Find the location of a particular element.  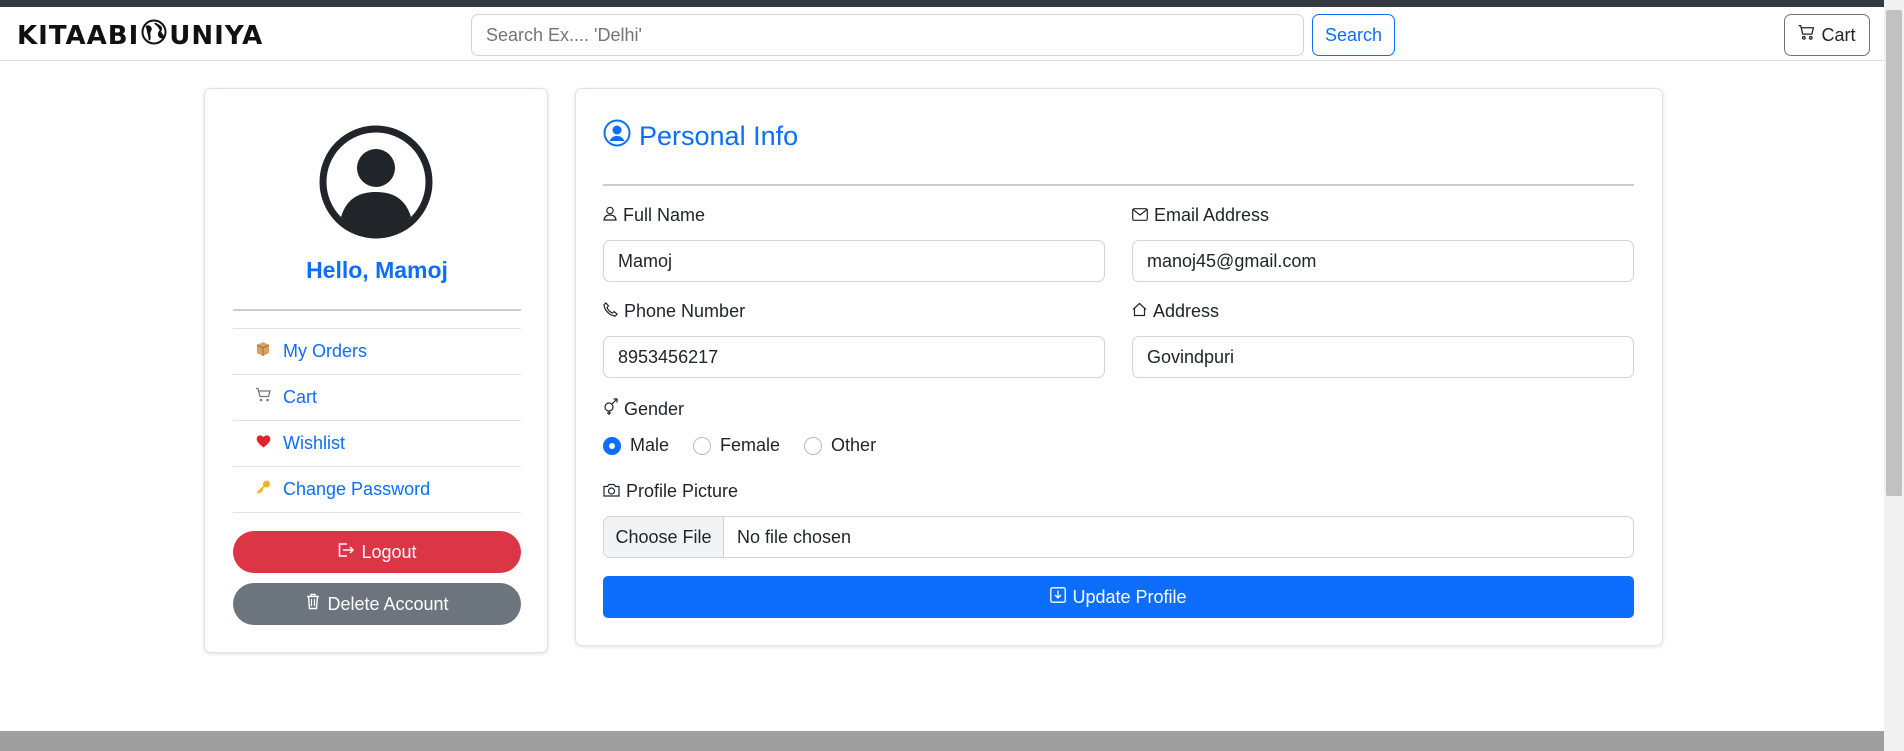

package-icon is located at coordinates (263, 351).